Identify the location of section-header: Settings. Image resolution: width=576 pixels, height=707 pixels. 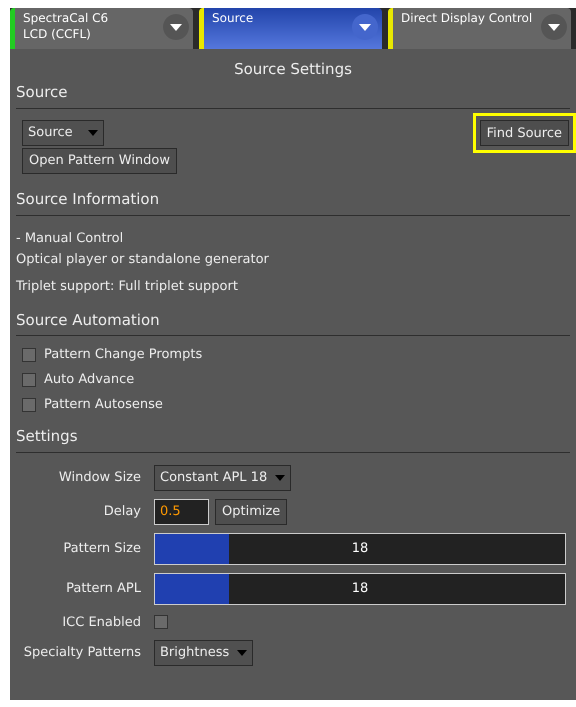
(293, 438).